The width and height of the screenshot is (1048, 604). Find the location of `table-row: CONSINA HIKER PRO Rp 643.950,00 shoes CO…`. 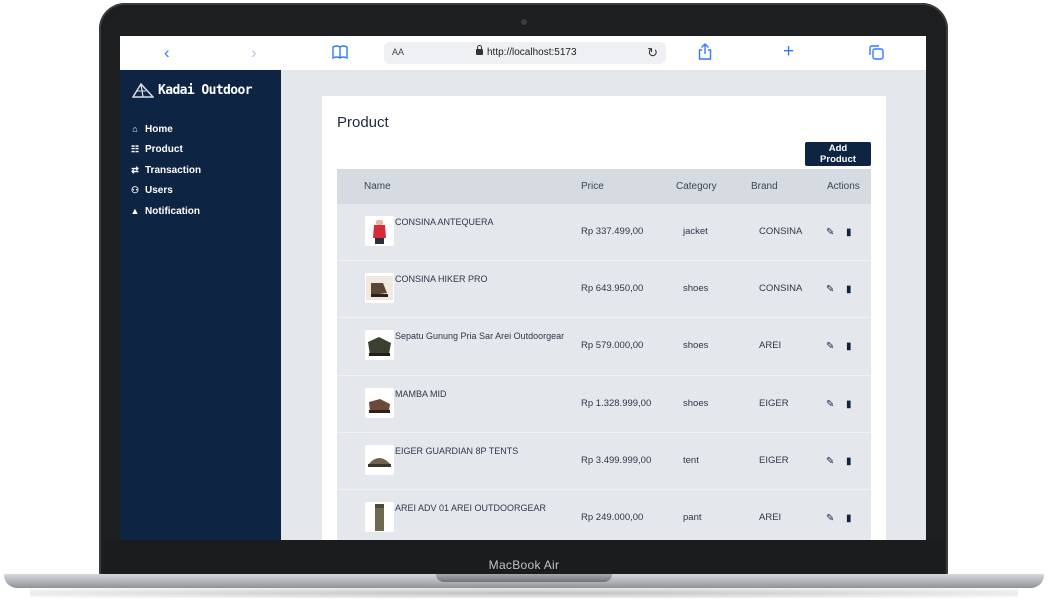

table-row: CONSINA HIKER PRO Rp 643.950,00 shoes CO… is located at coordinates (604, 290).